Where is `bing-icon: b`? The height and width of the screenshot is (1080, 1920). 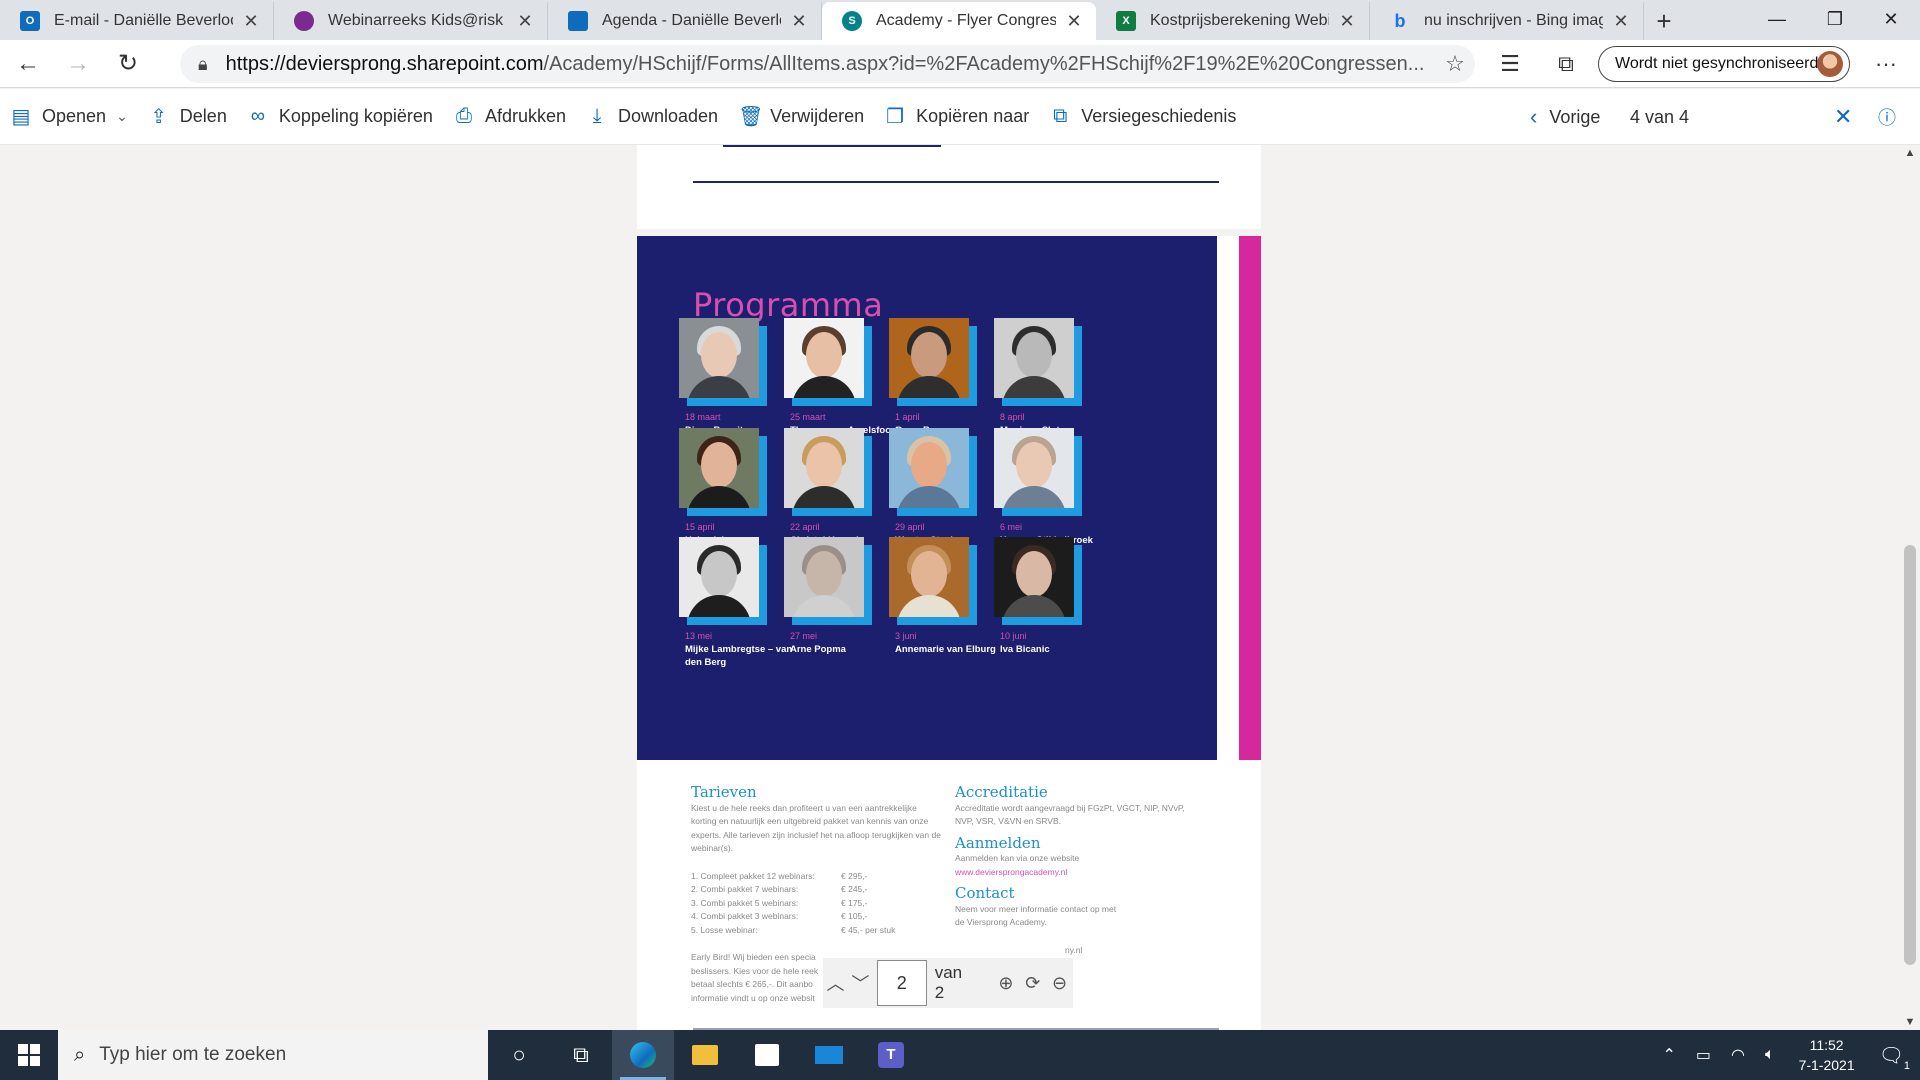
bing-icon: b is located at coordinates (1400, 20).